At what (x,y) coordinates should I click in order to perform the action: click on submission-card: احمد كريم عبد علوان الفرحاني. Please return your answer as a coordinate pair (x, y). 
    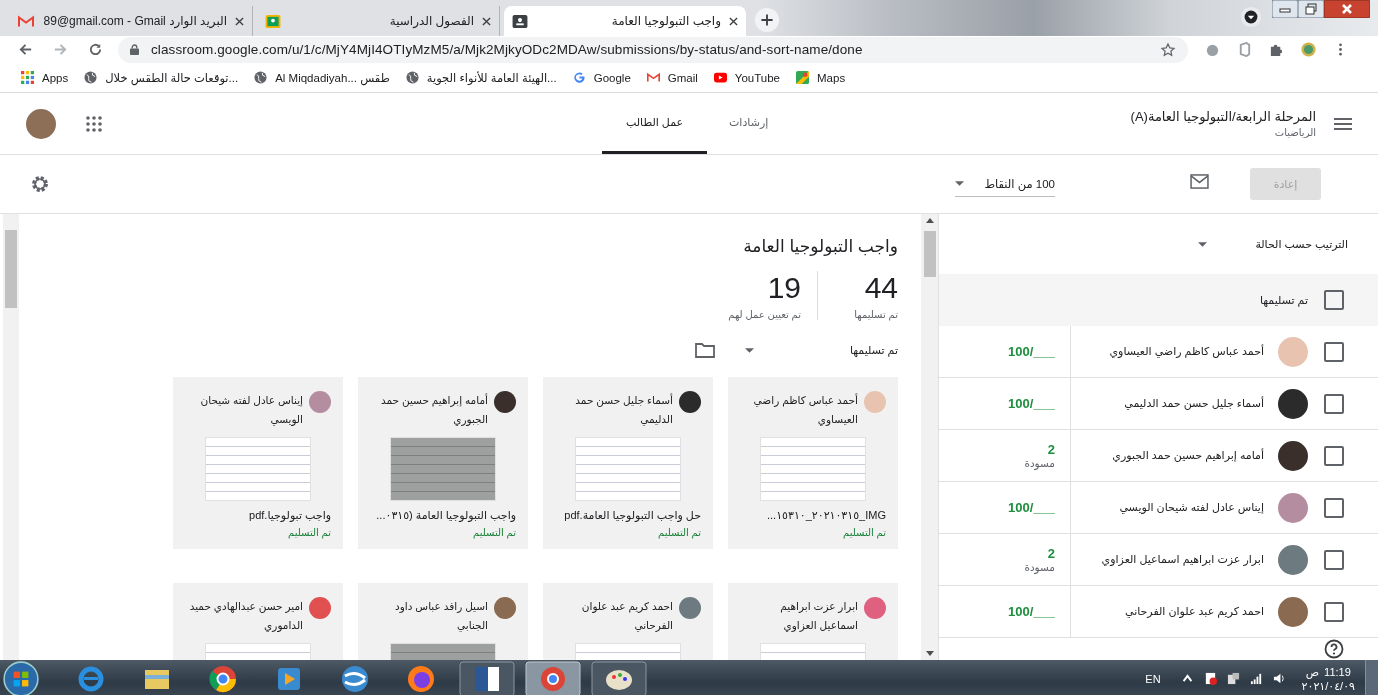
    Looking at the image, I should click on (628, 621).